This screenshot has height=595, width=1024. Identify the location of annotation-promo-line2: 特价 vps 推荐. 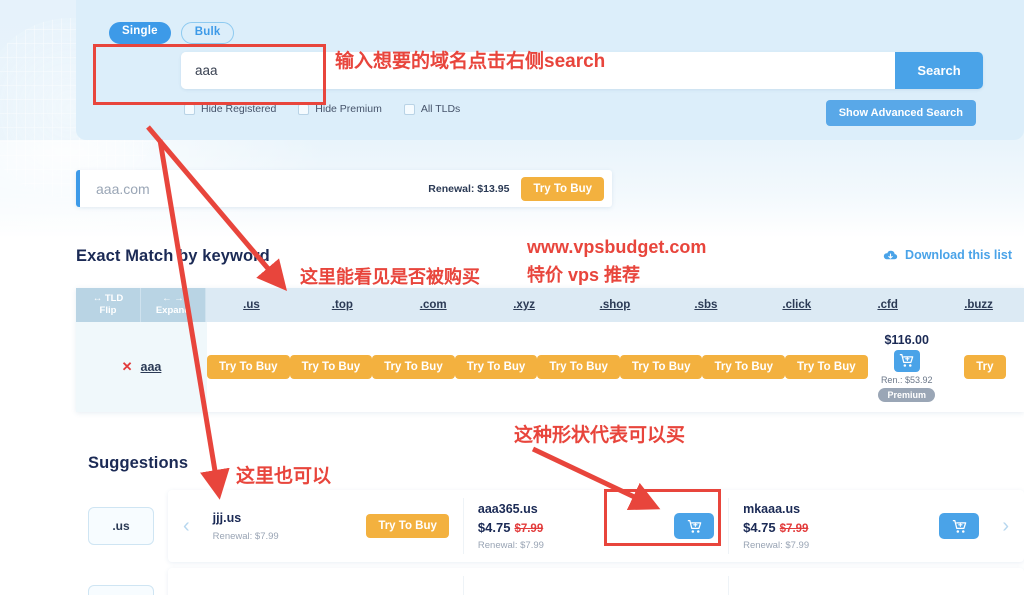
(584, 275).